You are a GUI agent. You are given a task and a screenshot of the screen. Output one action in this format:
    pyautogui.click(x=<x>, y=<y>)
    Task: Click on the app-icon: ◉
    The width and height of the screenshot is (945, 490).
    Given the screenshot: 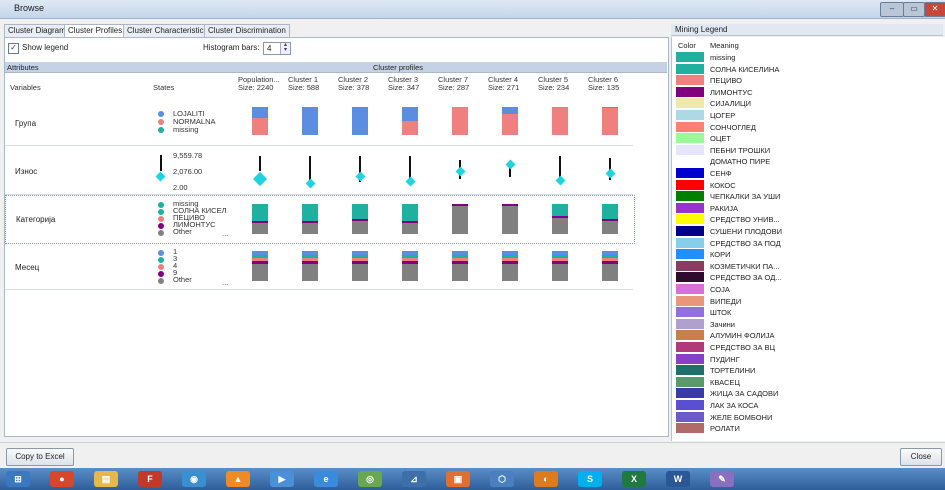 What is the action you would take?
    pyautogui.click(x=194, y=479)
    